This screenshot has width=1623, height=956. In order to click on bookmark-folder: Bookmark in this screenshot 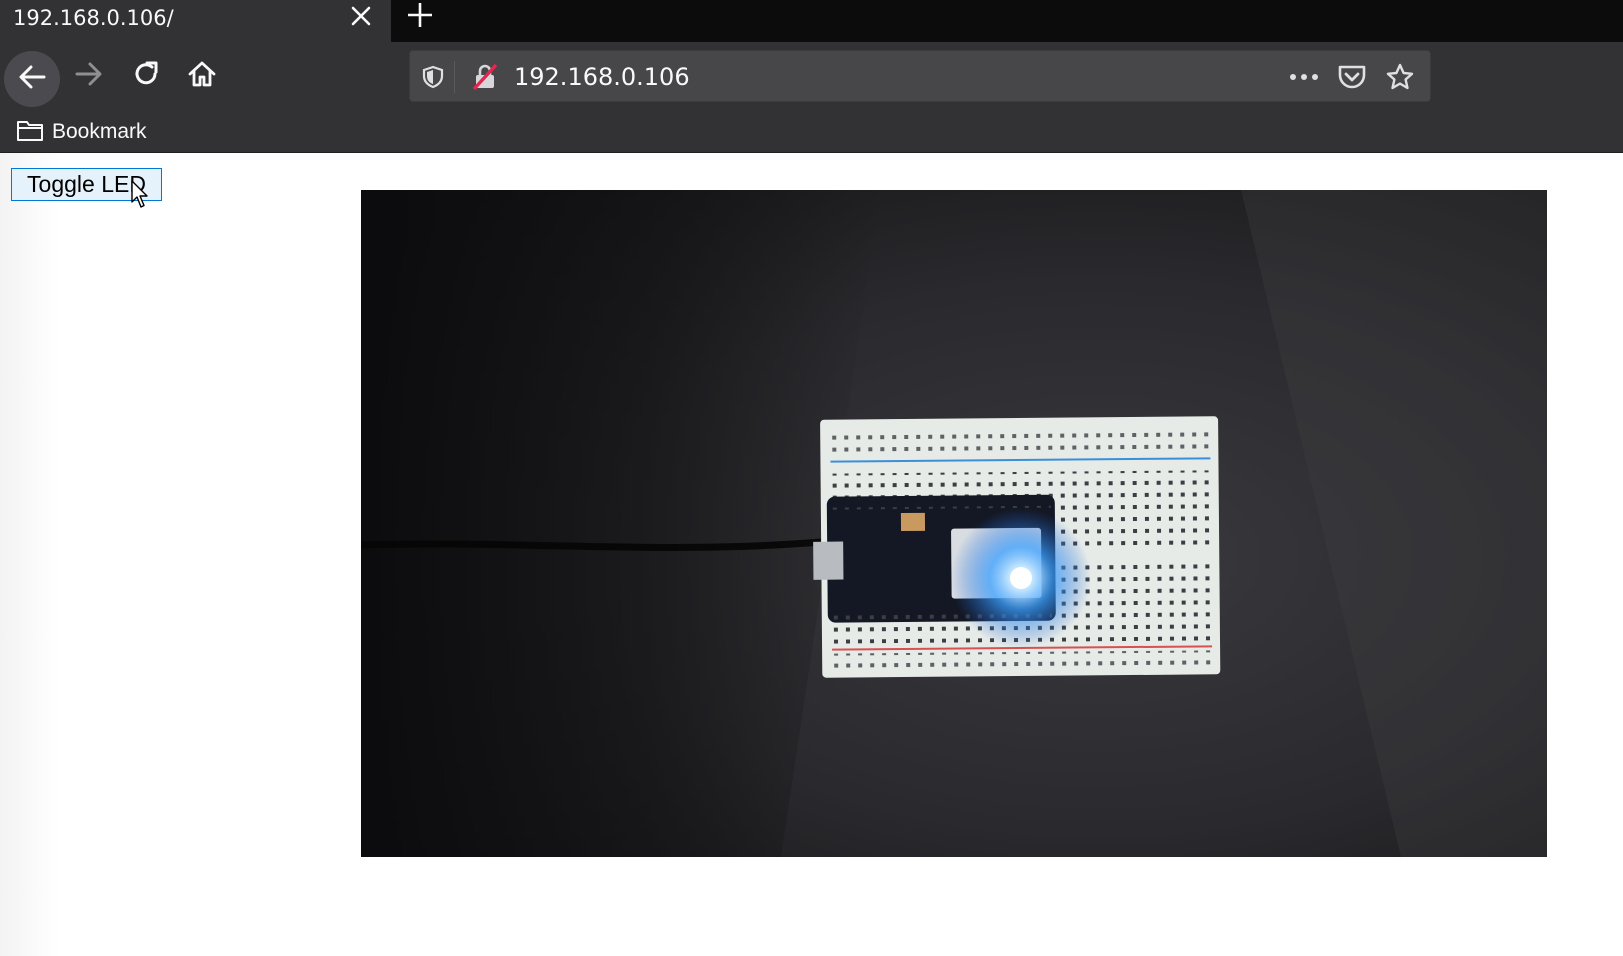, I will do `click(81, 132)`.